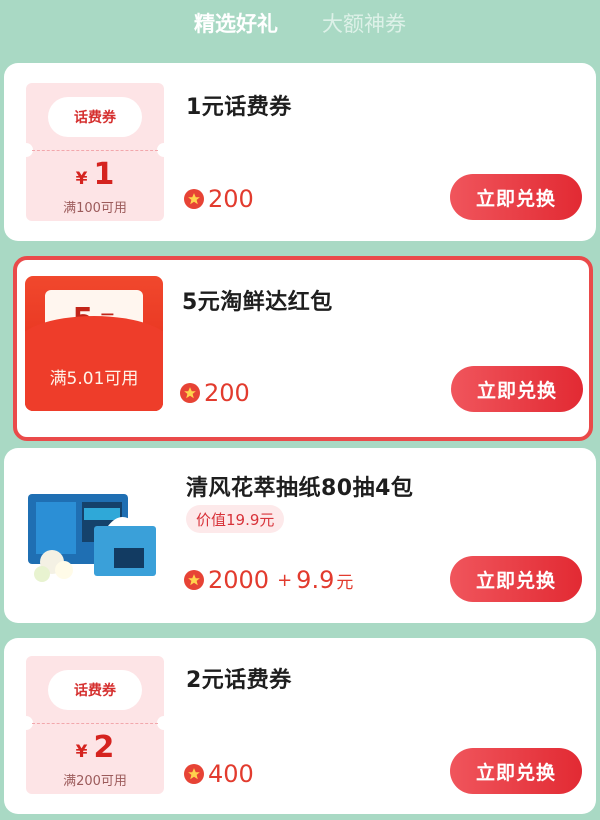 This screenshot has height=820, width=600. Describe the element at coordinates (95, 208) in the screenshot. I see `coupon-condition: 满100可用` at that location.